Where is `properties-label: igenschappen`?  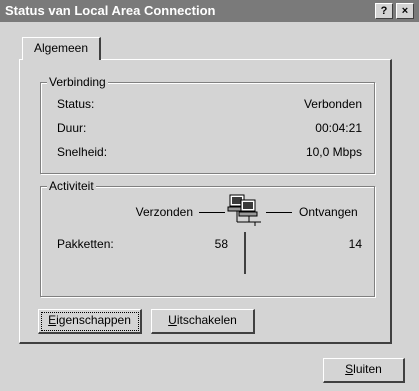 properties-label: igenschappen is located at coordinates (93, 320).